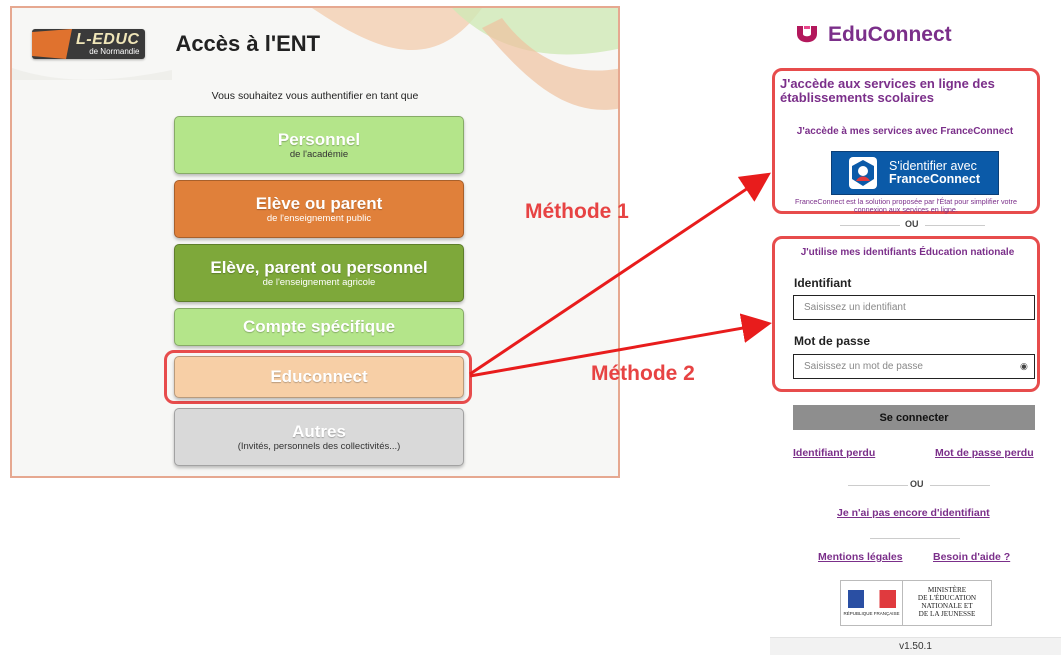 The image size is (1061, 655). What do you see at coordinates (834, 453) in the screenshot?
I see `lost-identifiant-link: Identifiant perdu` at bounding box center [834, 453].